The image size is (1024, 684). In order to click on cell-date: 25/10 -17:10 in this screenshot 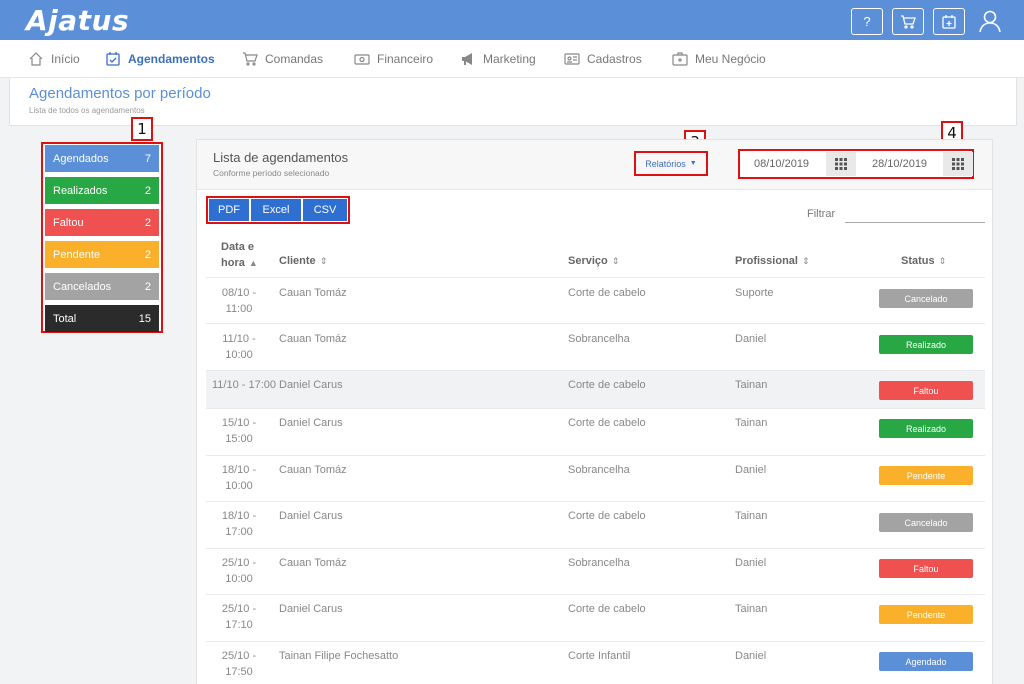, I will do `click(239, 617)`.